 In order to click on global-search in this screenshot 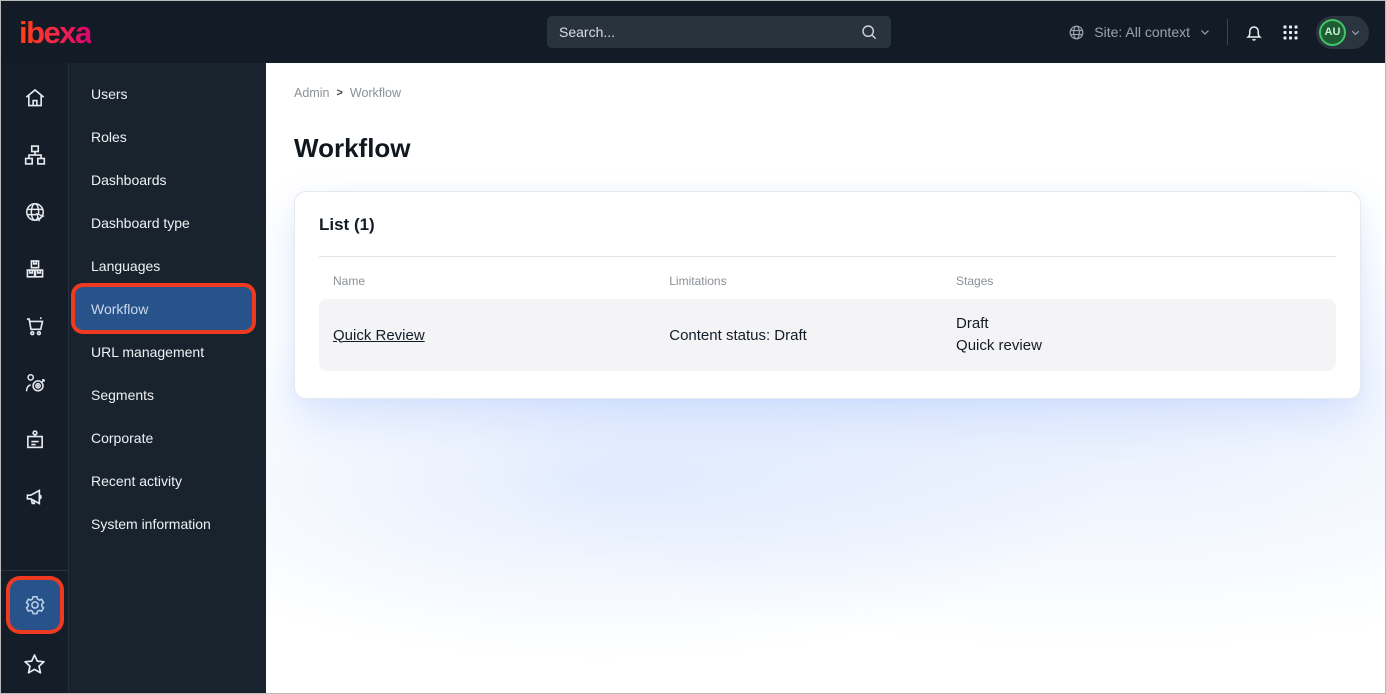, I will do `click(719, 32)`.